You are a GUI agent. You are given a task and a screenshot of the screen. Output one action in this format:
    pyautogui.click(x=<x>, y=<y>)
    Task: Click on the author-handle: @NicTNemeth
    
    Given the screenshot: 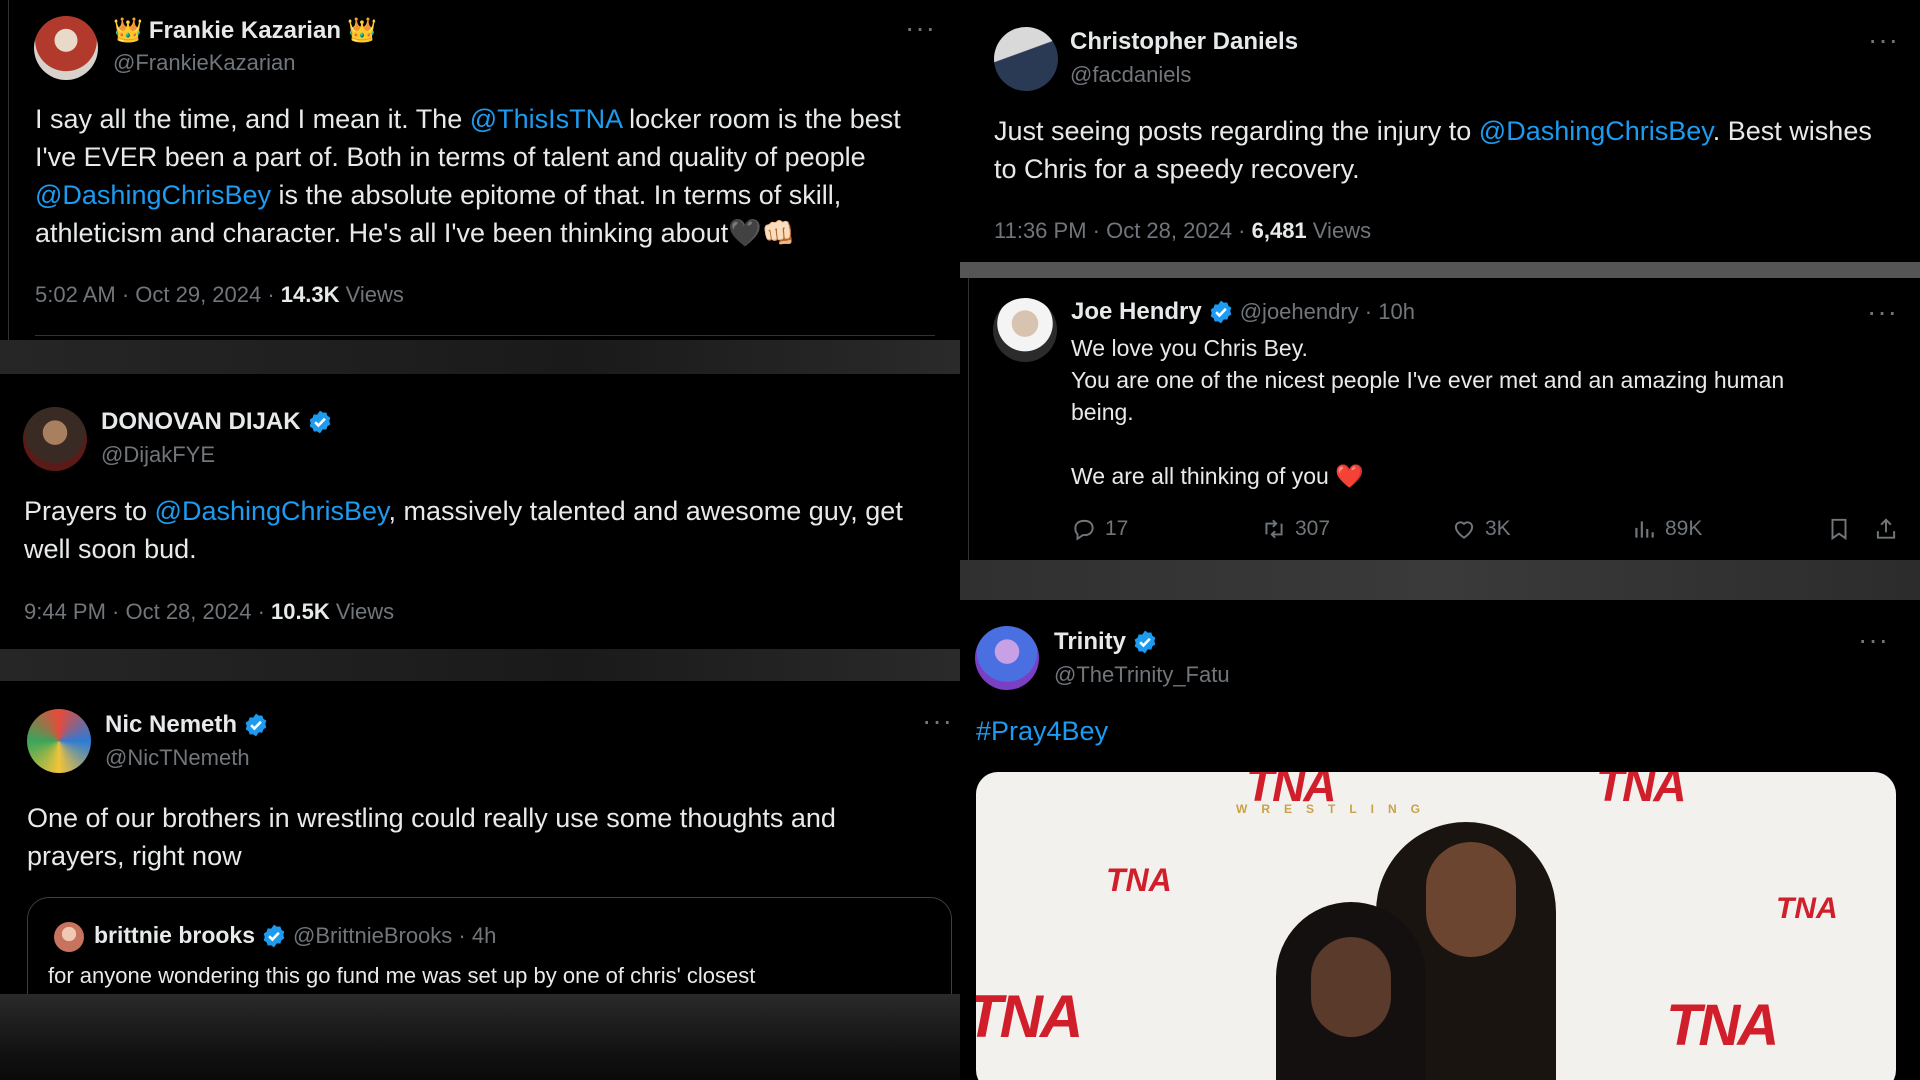 What is the action you would take?
    pyautogui.click(x=177, y=758)
    